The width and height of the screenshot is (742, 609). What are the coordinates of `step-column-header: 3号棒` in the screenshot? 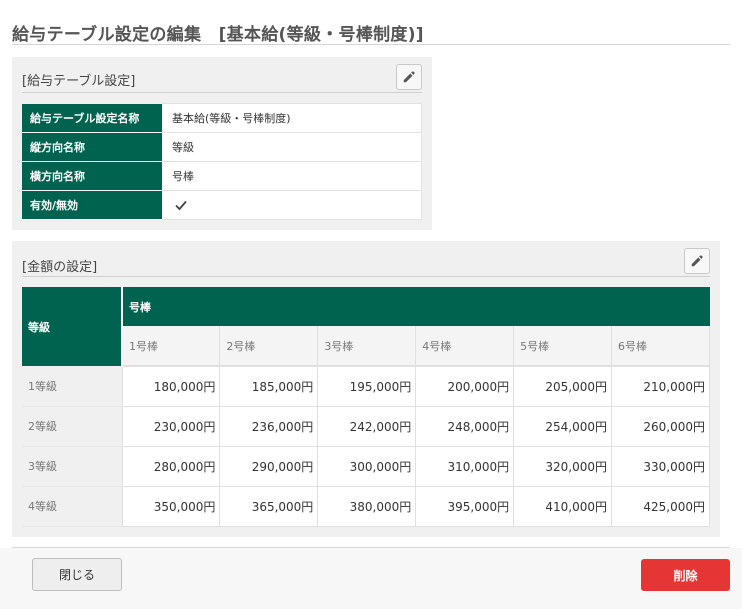 It's located at (367, 346).